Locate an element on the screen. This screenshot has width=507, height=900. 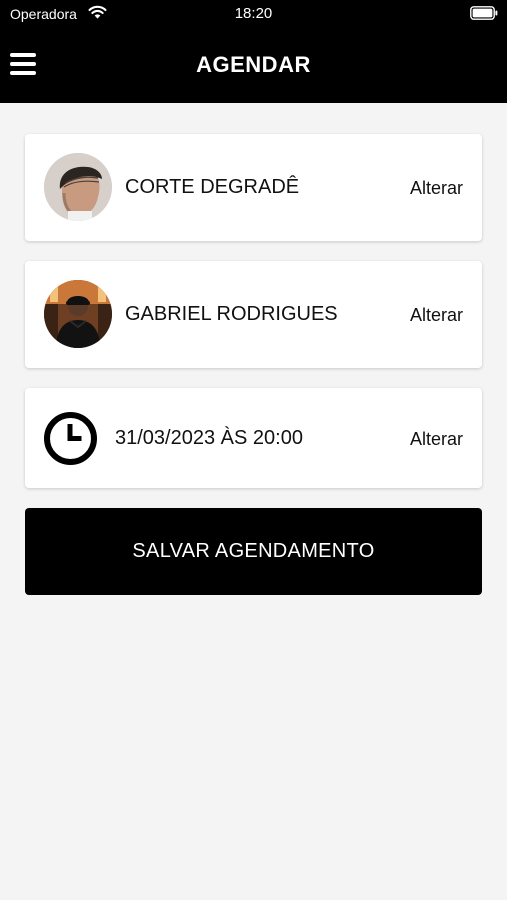
page-title: AGENDAR is located at coordinates (253, 64).